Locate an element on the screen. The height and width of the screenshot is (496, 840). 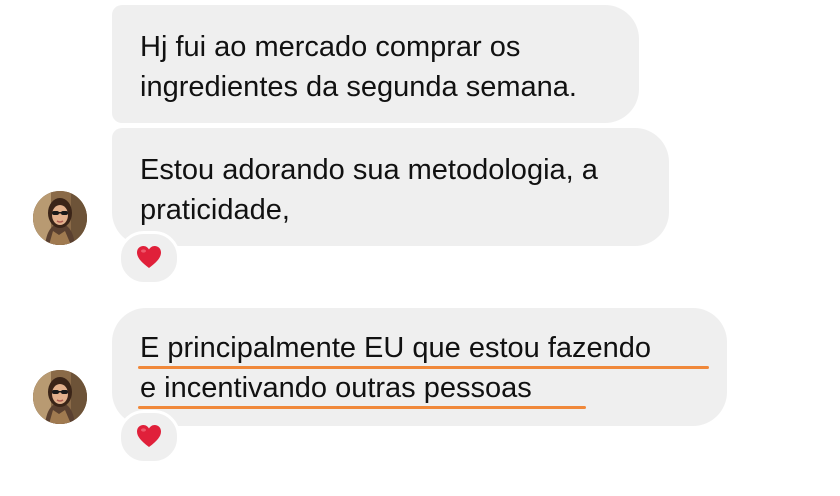
highlighted-text: e incentivando outras pessoas is located at coordinates (336, 388).